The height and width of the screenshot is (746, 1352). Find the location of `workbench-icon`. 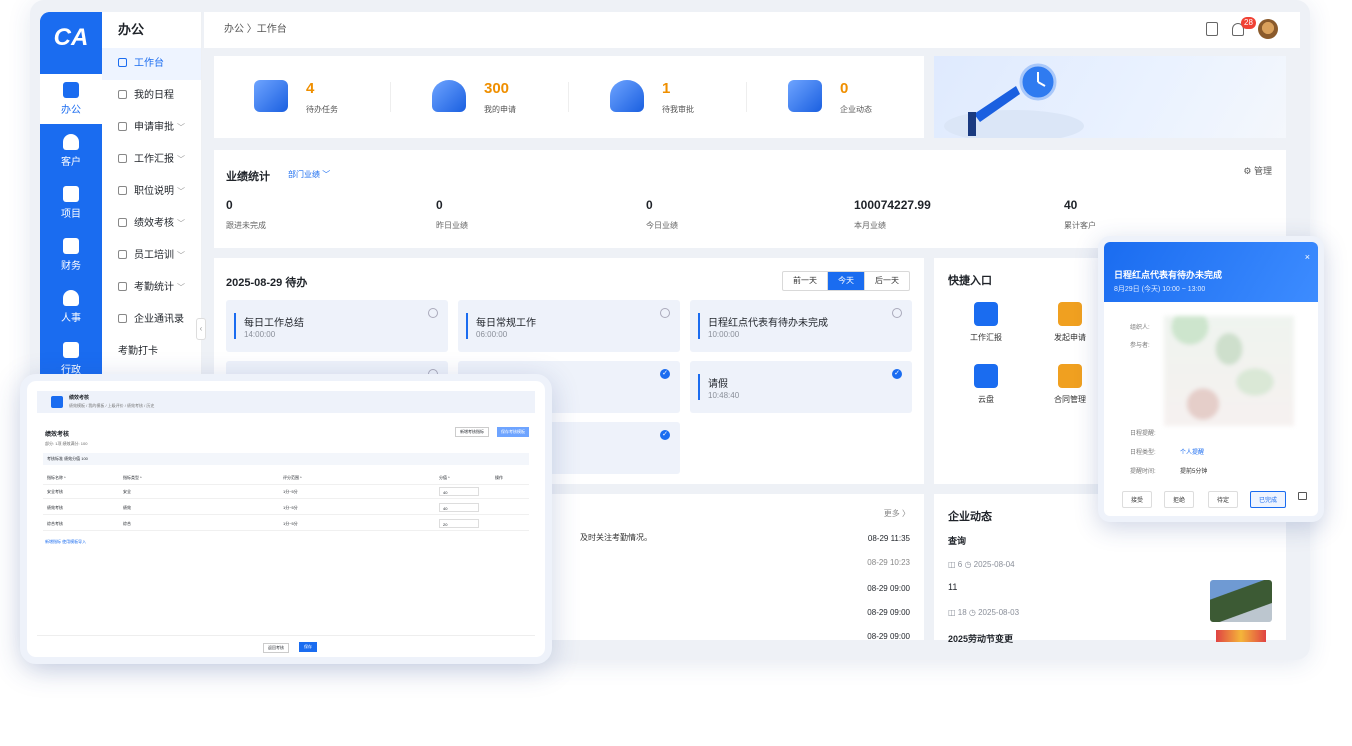

workbench-icon is located at coordinates (122, 62).